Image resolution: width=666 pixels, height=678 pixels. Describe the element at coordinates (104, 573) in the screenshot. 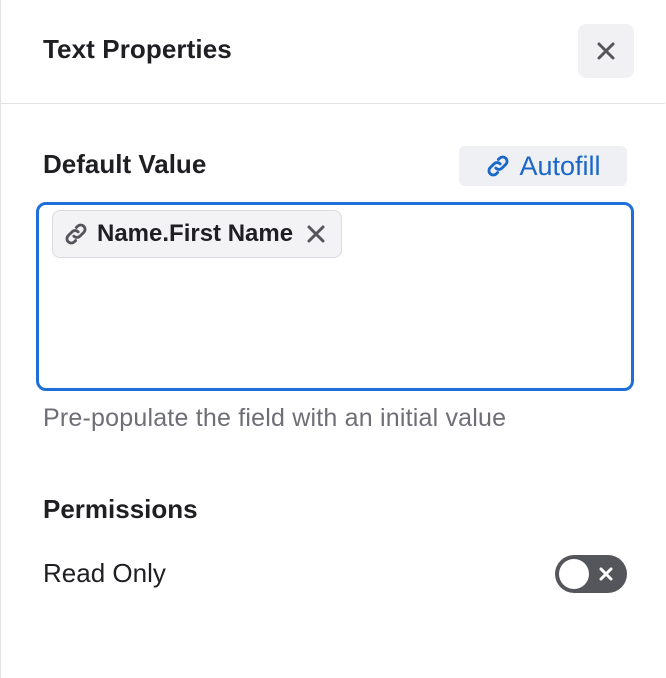

I see `read-only-label: Read Only` at that location.